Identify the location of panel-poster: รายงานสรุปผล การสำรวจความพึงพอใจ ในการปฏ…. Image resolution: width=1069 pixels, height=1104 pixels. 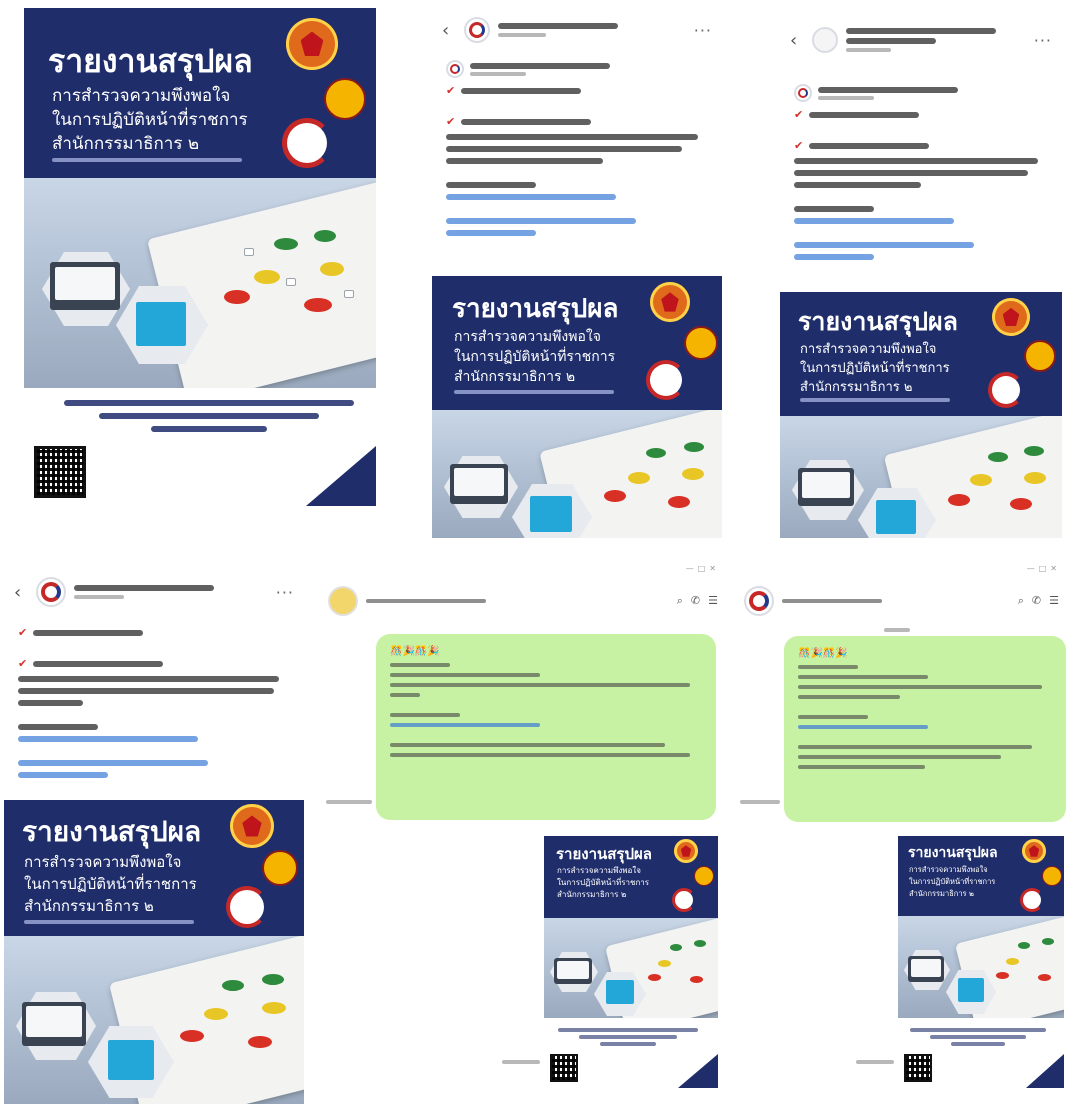
(200, 257).